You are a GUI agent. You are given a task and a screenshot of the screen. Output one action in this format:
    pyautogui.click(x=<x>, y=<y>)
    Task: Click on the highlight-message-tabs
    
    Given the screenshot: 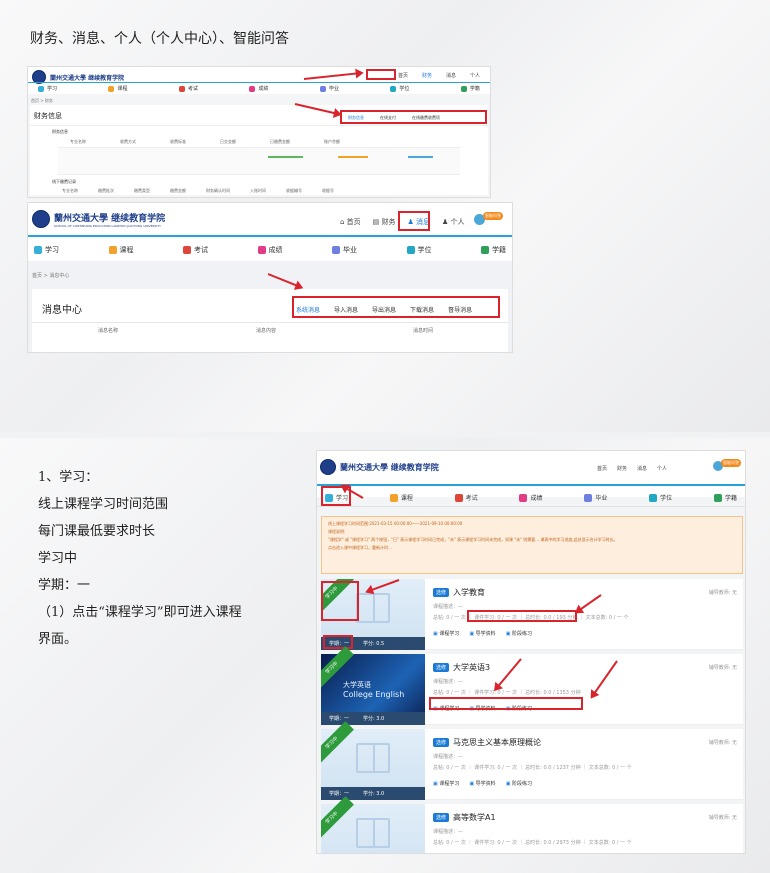 What is the action you would take?
    pyautogui.click(x=396, y=307)
    